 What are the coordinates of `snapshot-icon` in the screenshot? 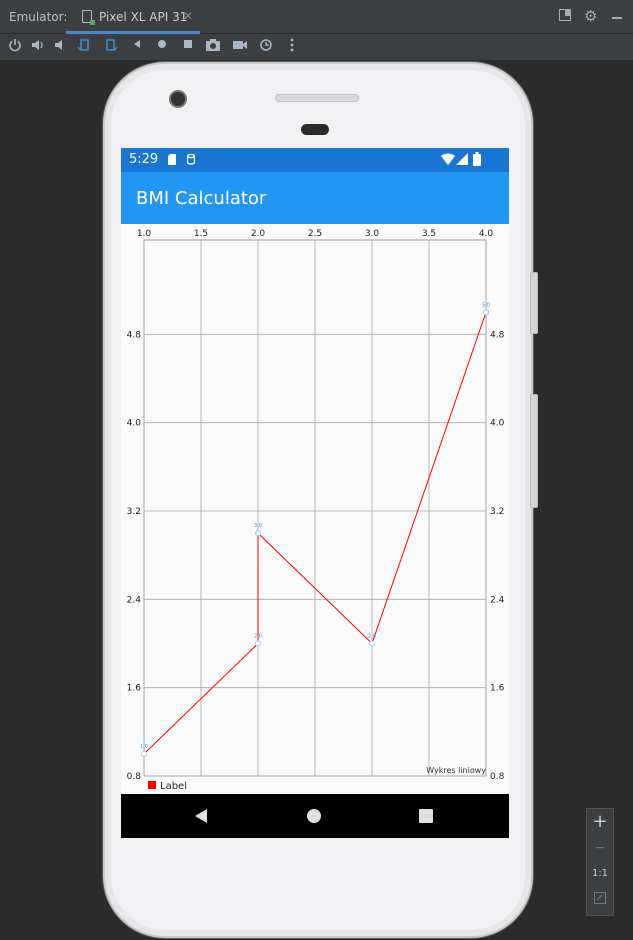 It's located at (266, 46).